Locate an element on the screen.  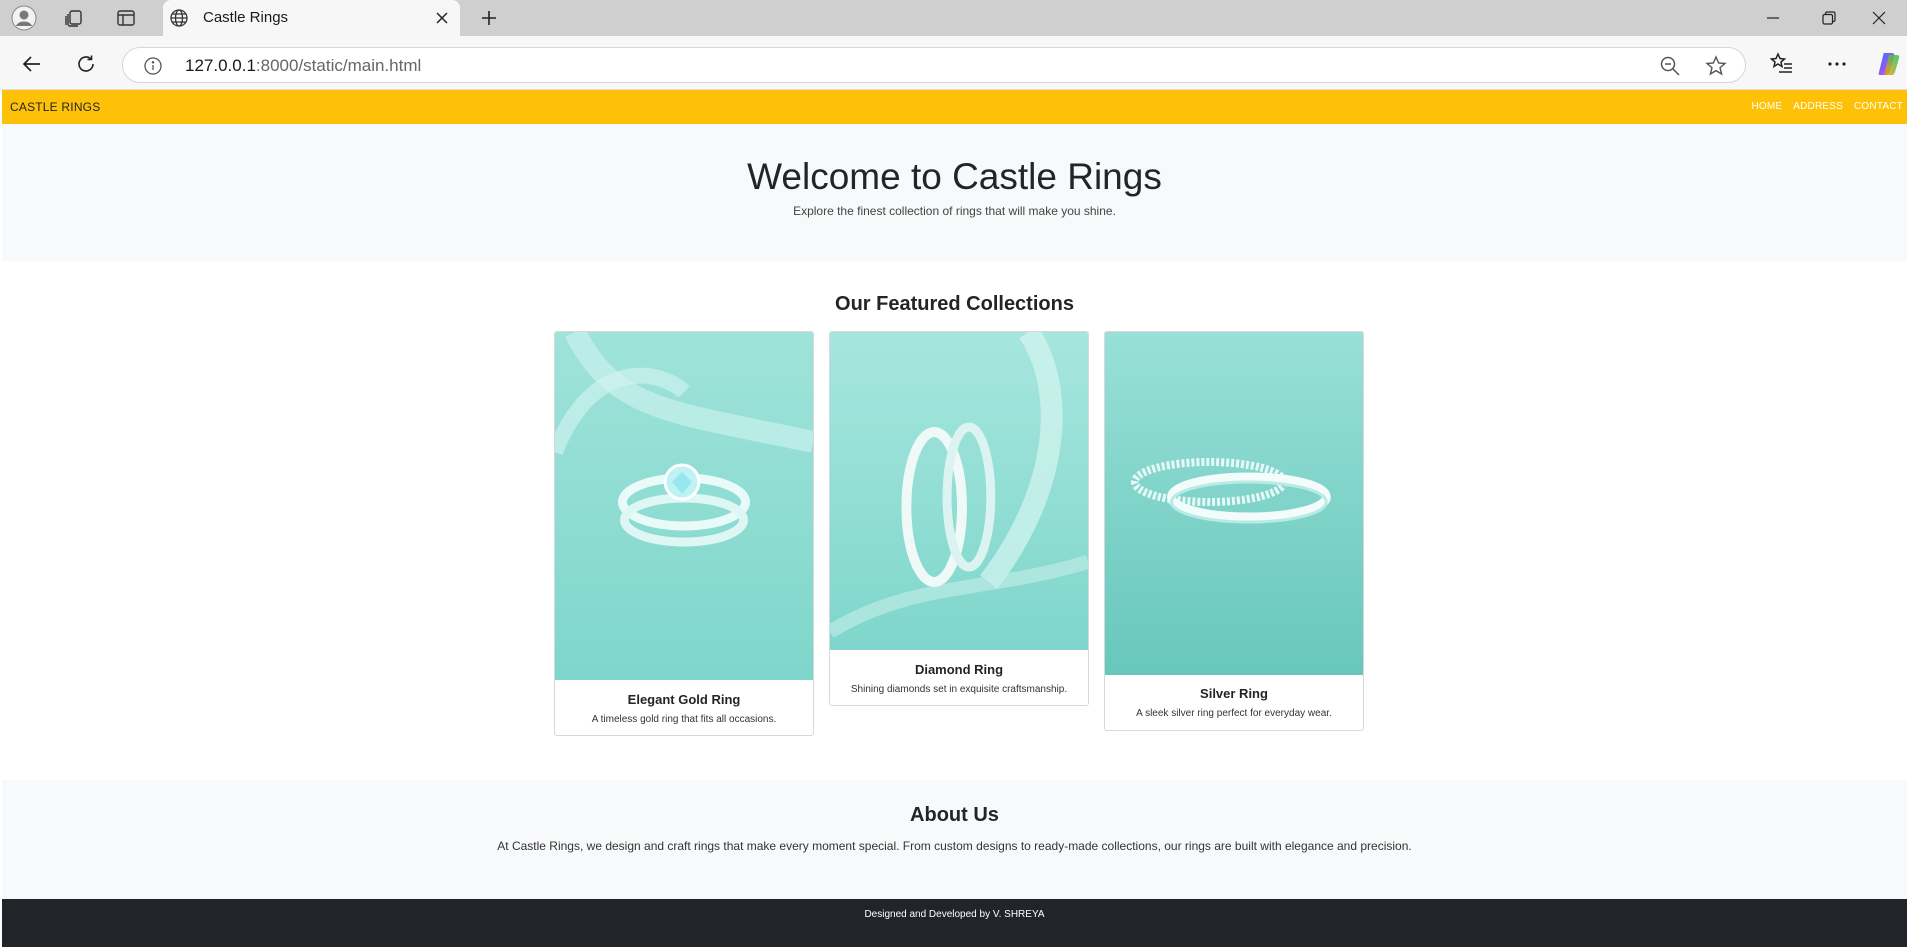
hero-title: Welcome to Castle Rings is located at coordinates (954, 176).